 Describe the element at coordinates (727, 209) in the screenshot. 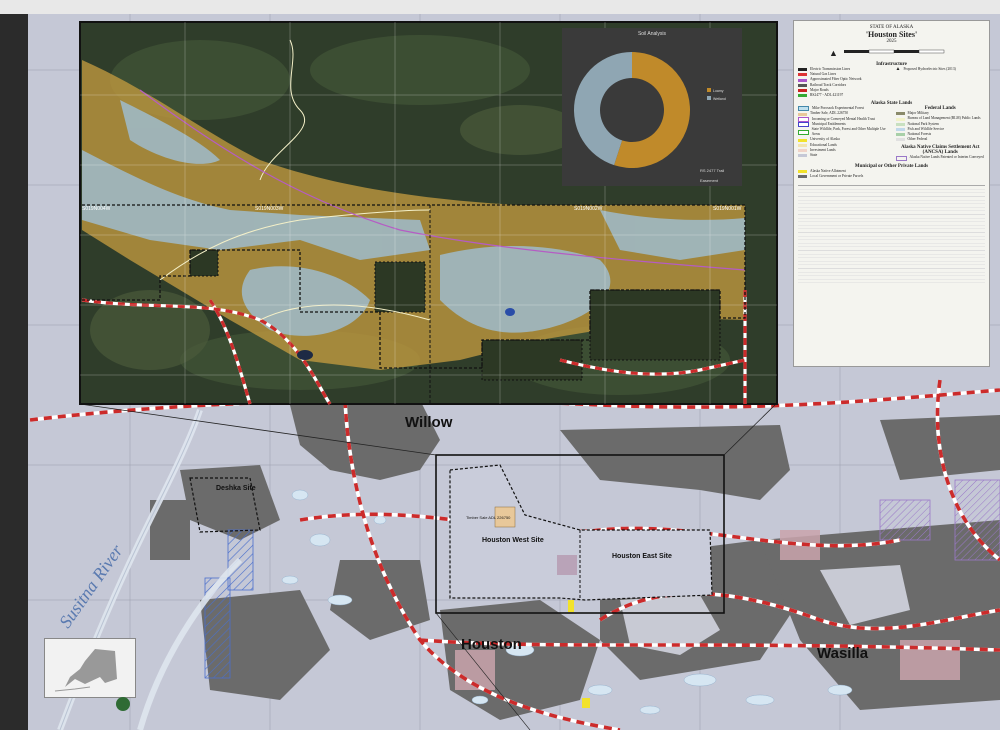

I see `grid-label-4: S019N001W` at that location.